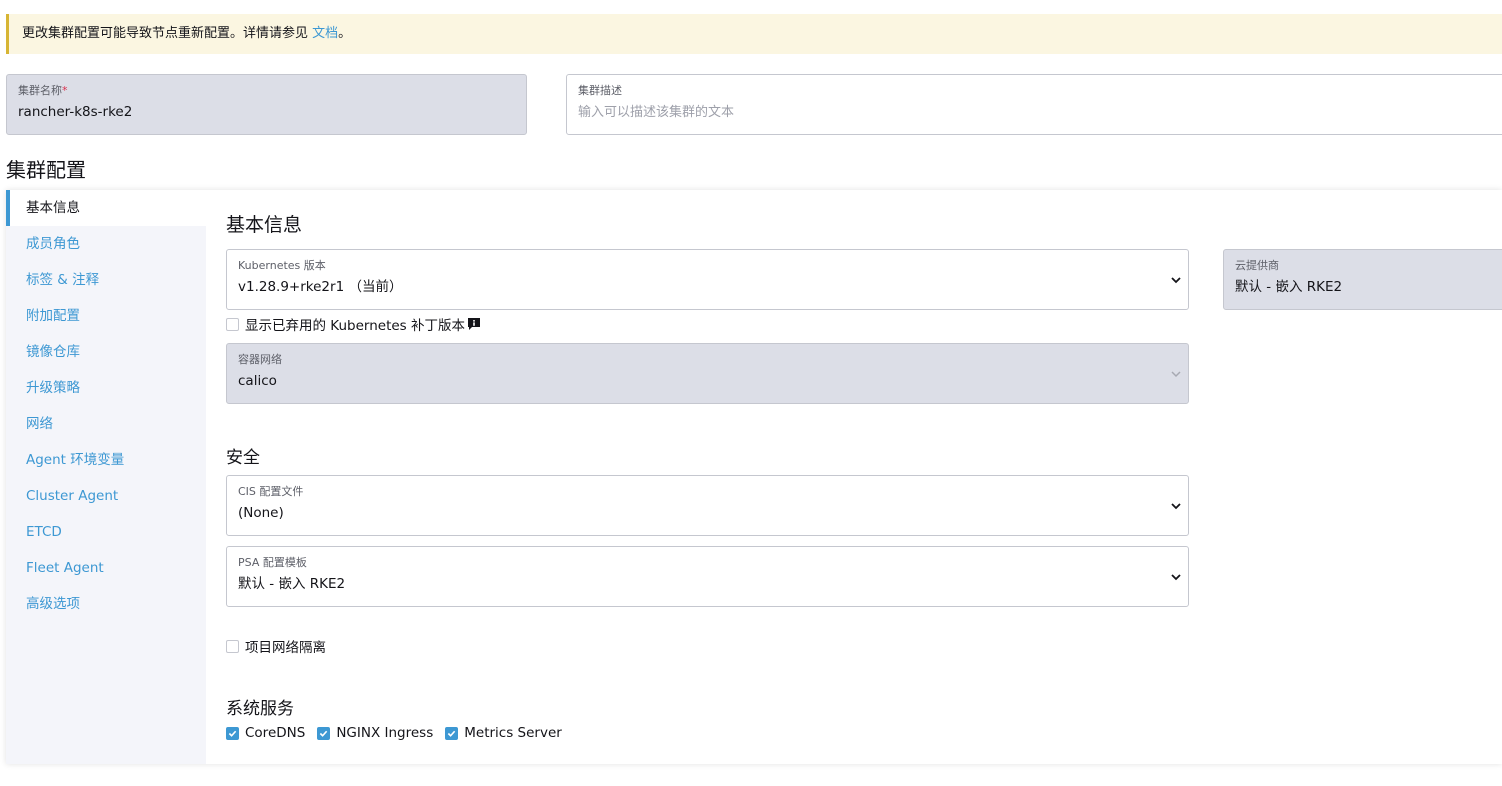  I want to click on show-deprecated-checkbox-row: 显示已弃用的 Kubernetes 补丁版本, so click(353, 324).